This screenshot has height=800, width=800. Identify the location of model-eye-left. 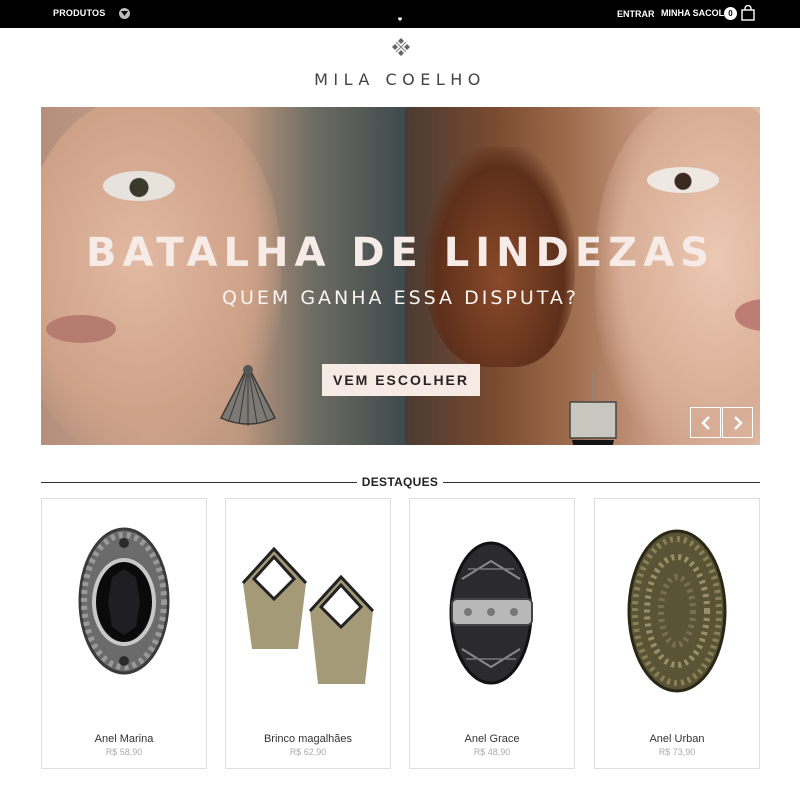
(139, 186).